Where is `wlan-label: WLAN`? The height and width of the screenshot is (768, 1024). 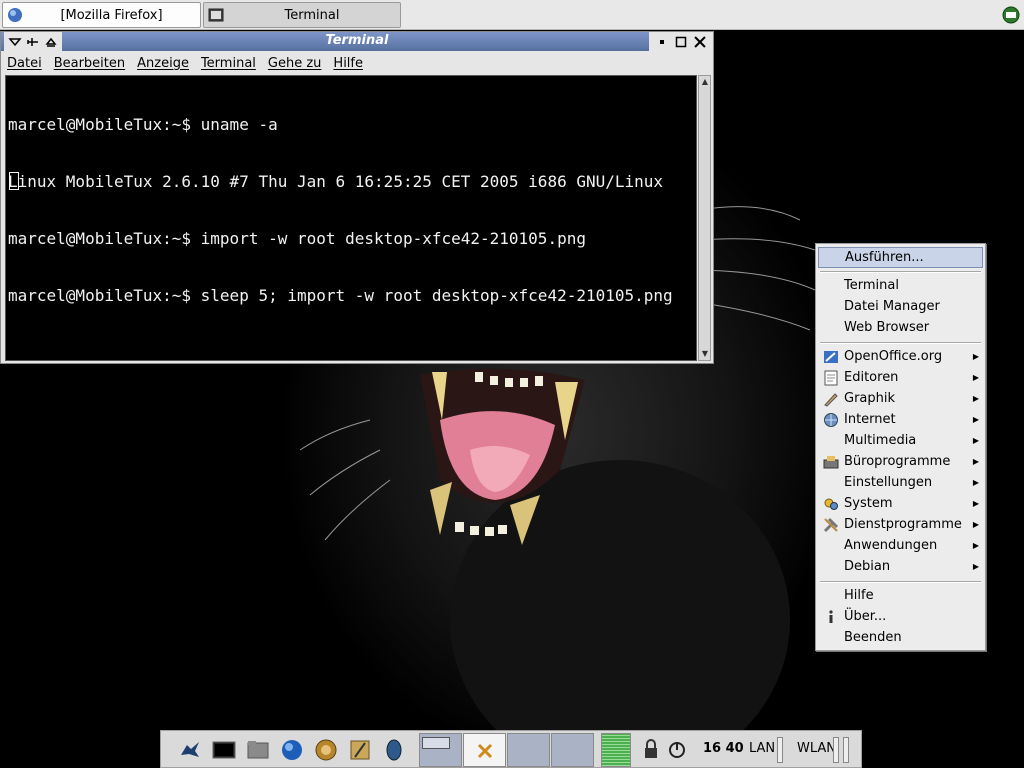
wlan-label: WLAN is located at coordinates (817, 748).